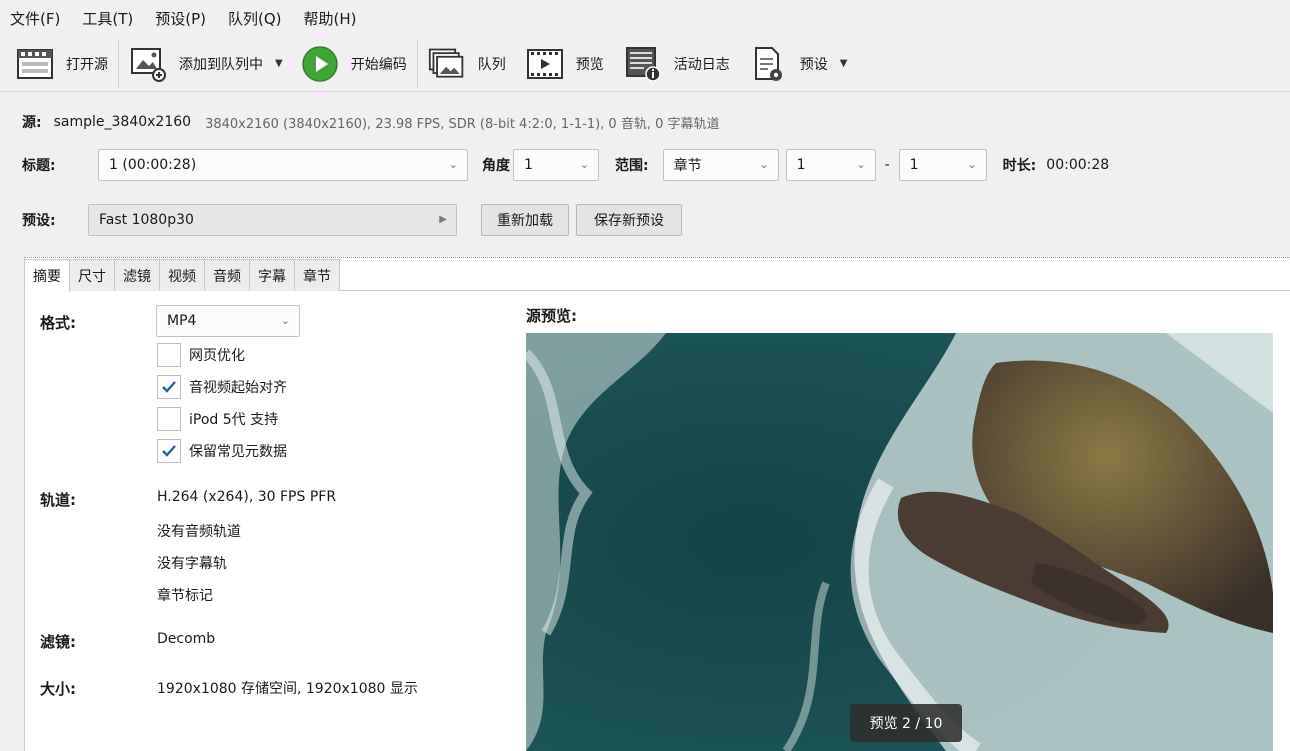  Describe the element at coordinates (199, 532) in the screenshot. I see `track-audio: 没有音频轨道` at that location.